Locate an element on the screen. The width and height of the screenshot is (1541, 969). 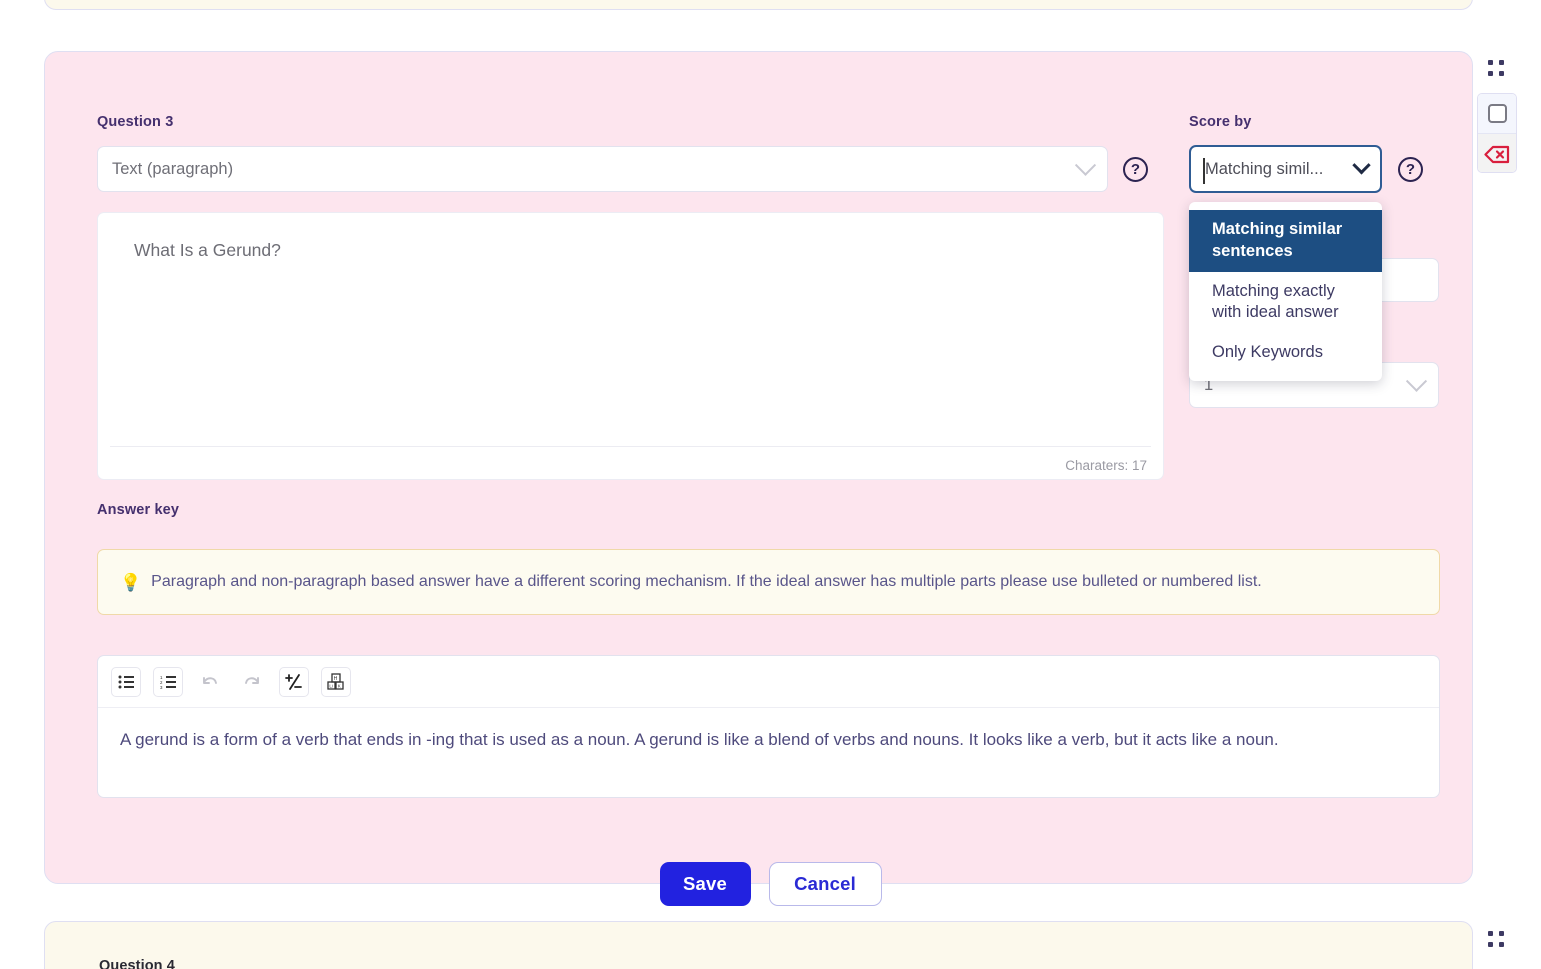
svg-text: 3 is located at coordinates (161, 687).